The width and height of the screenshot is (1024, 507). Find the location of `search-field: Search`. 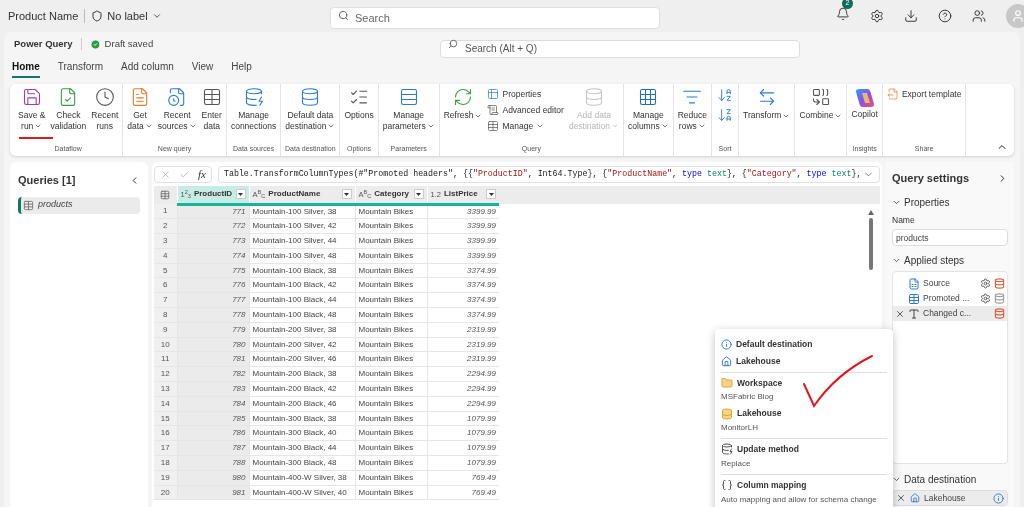

search-field: Search is located at coordinates (495, 18).